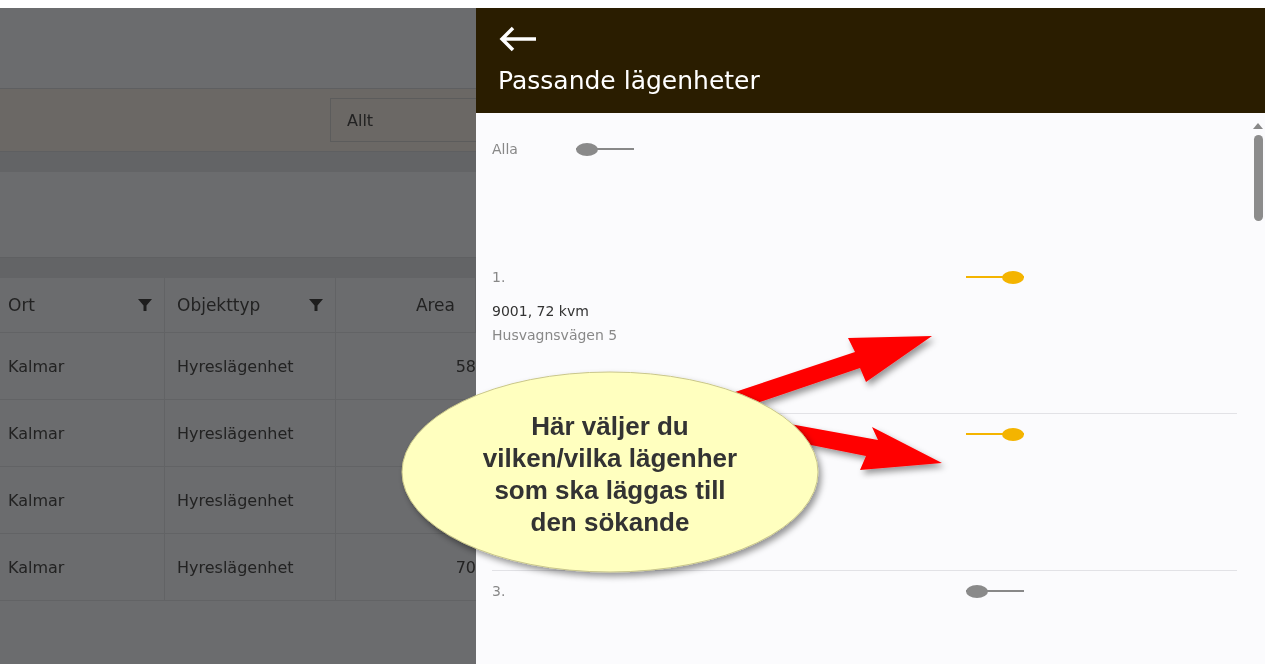 The image size is (1269, 664). What do you see at coordinates (505, 149) in the screenshot?
I see `all-label: Alla` at bounding box center [505, 149].